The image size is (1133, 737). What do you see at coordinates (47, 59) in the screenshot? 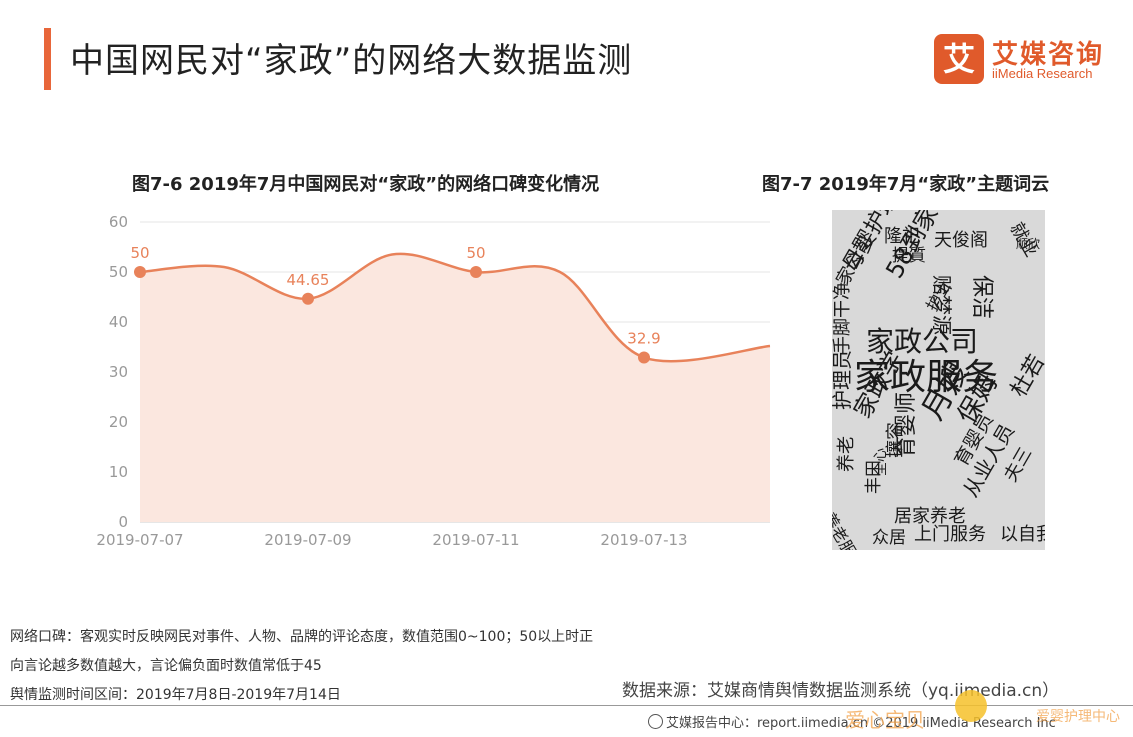
I see `title-accent-bar` at bounding box center [47, 59].